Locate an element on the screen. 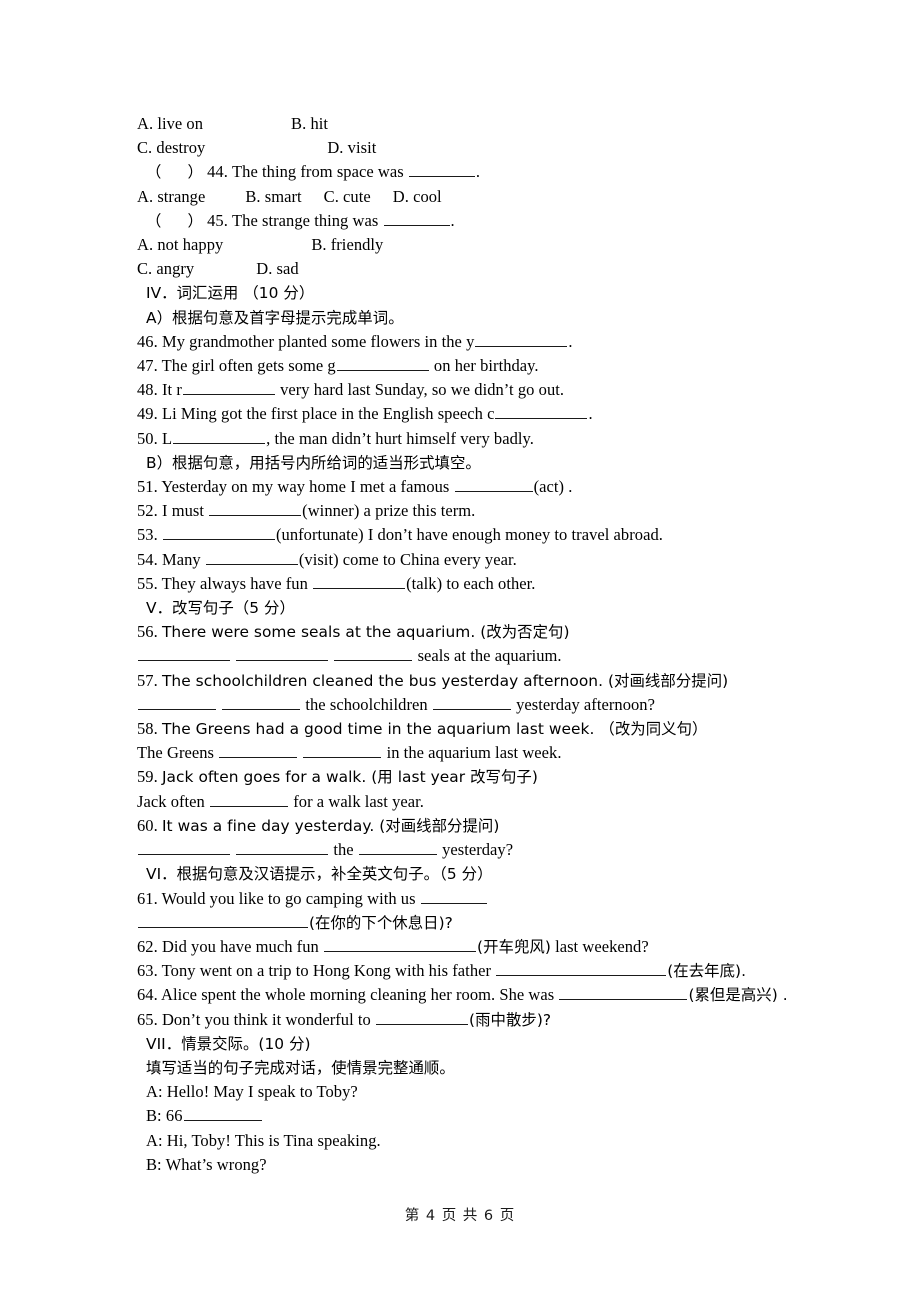 The width and height of the screenshot is (920, 1302). q45-options-row-1: A. not happy B. friendly is located at coordinates (487, 245).